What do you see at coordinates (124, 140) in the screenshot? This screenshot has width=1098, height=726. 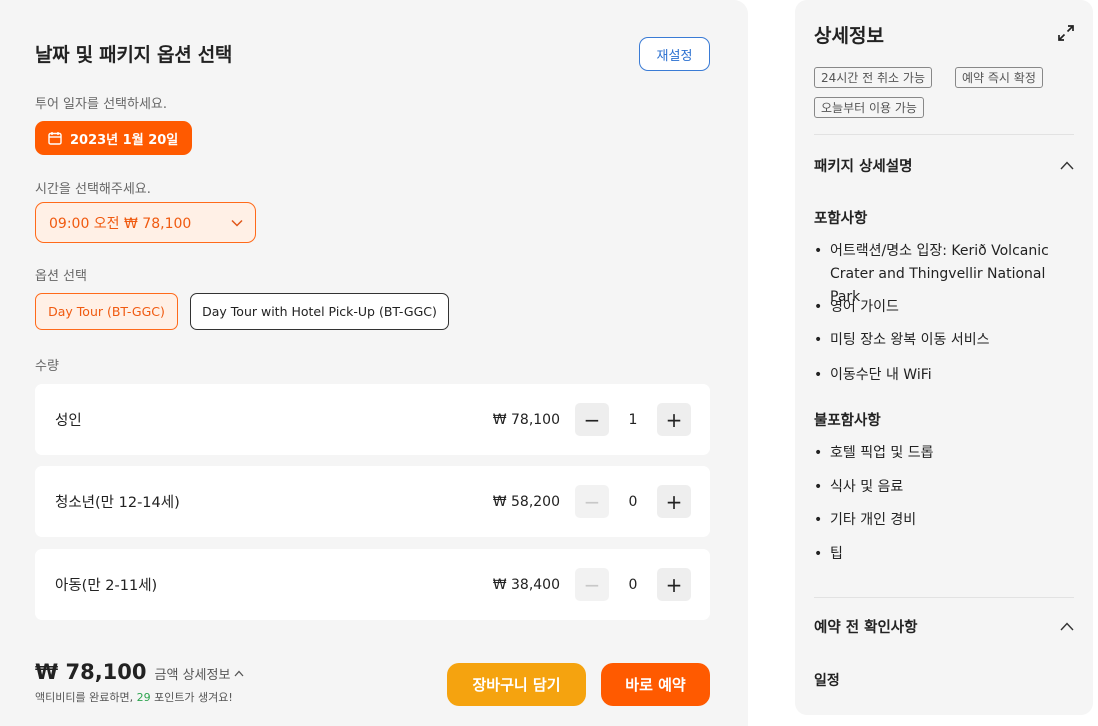 I see `date-value: 2023년 1월 20일` at bounding box center [124, 140].